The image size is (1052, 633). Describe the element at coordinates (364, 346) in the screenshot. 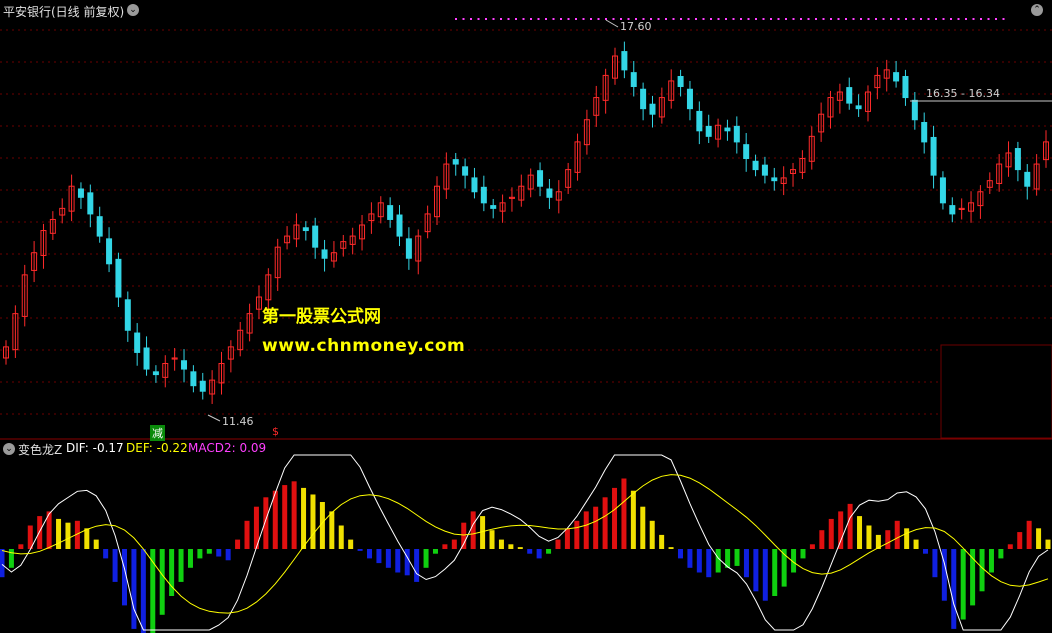

I see `watermark-url: www.chnmoney.com` at that location.